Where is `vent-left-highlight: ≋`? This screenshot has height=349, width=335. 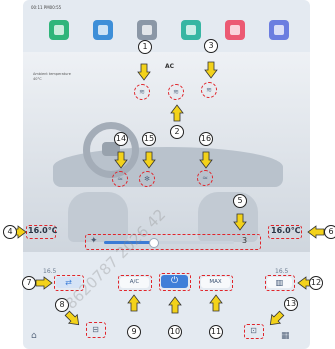 vent-left-highlight: ≋ is located at coordinates (142, 92).